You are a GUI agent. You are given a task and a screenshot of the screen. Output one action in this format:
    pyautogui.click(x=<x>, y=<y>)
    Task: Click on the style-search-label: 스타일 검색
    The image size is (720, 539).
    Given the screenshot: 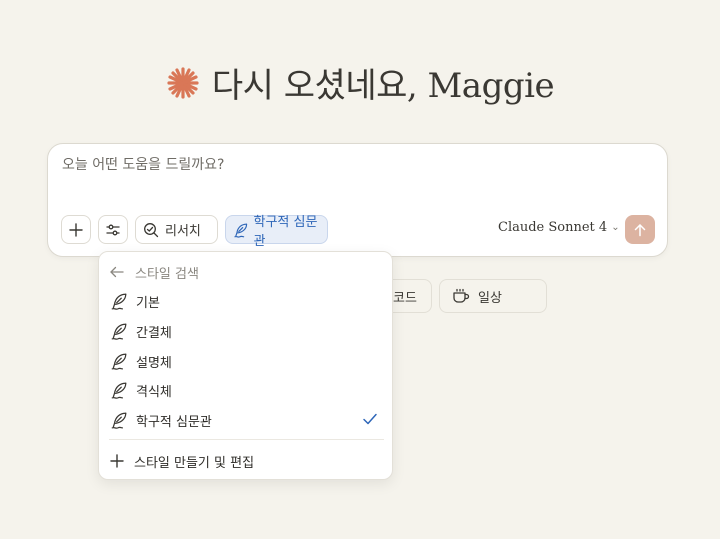 What is the action you would take?
    pyautogui.click(x=167, y=274)
    